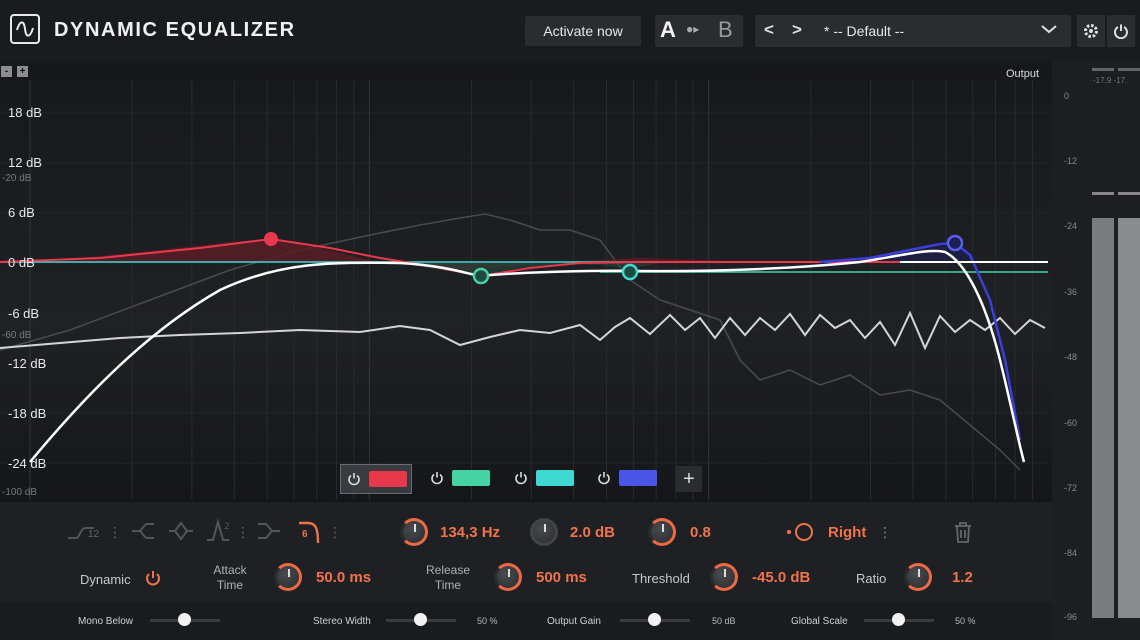 The width and height of the screenshot is (1140, 640). Describe the element at coordinates (27, 463) in the screenshot. I see `db-label: -24 dB` at that location.